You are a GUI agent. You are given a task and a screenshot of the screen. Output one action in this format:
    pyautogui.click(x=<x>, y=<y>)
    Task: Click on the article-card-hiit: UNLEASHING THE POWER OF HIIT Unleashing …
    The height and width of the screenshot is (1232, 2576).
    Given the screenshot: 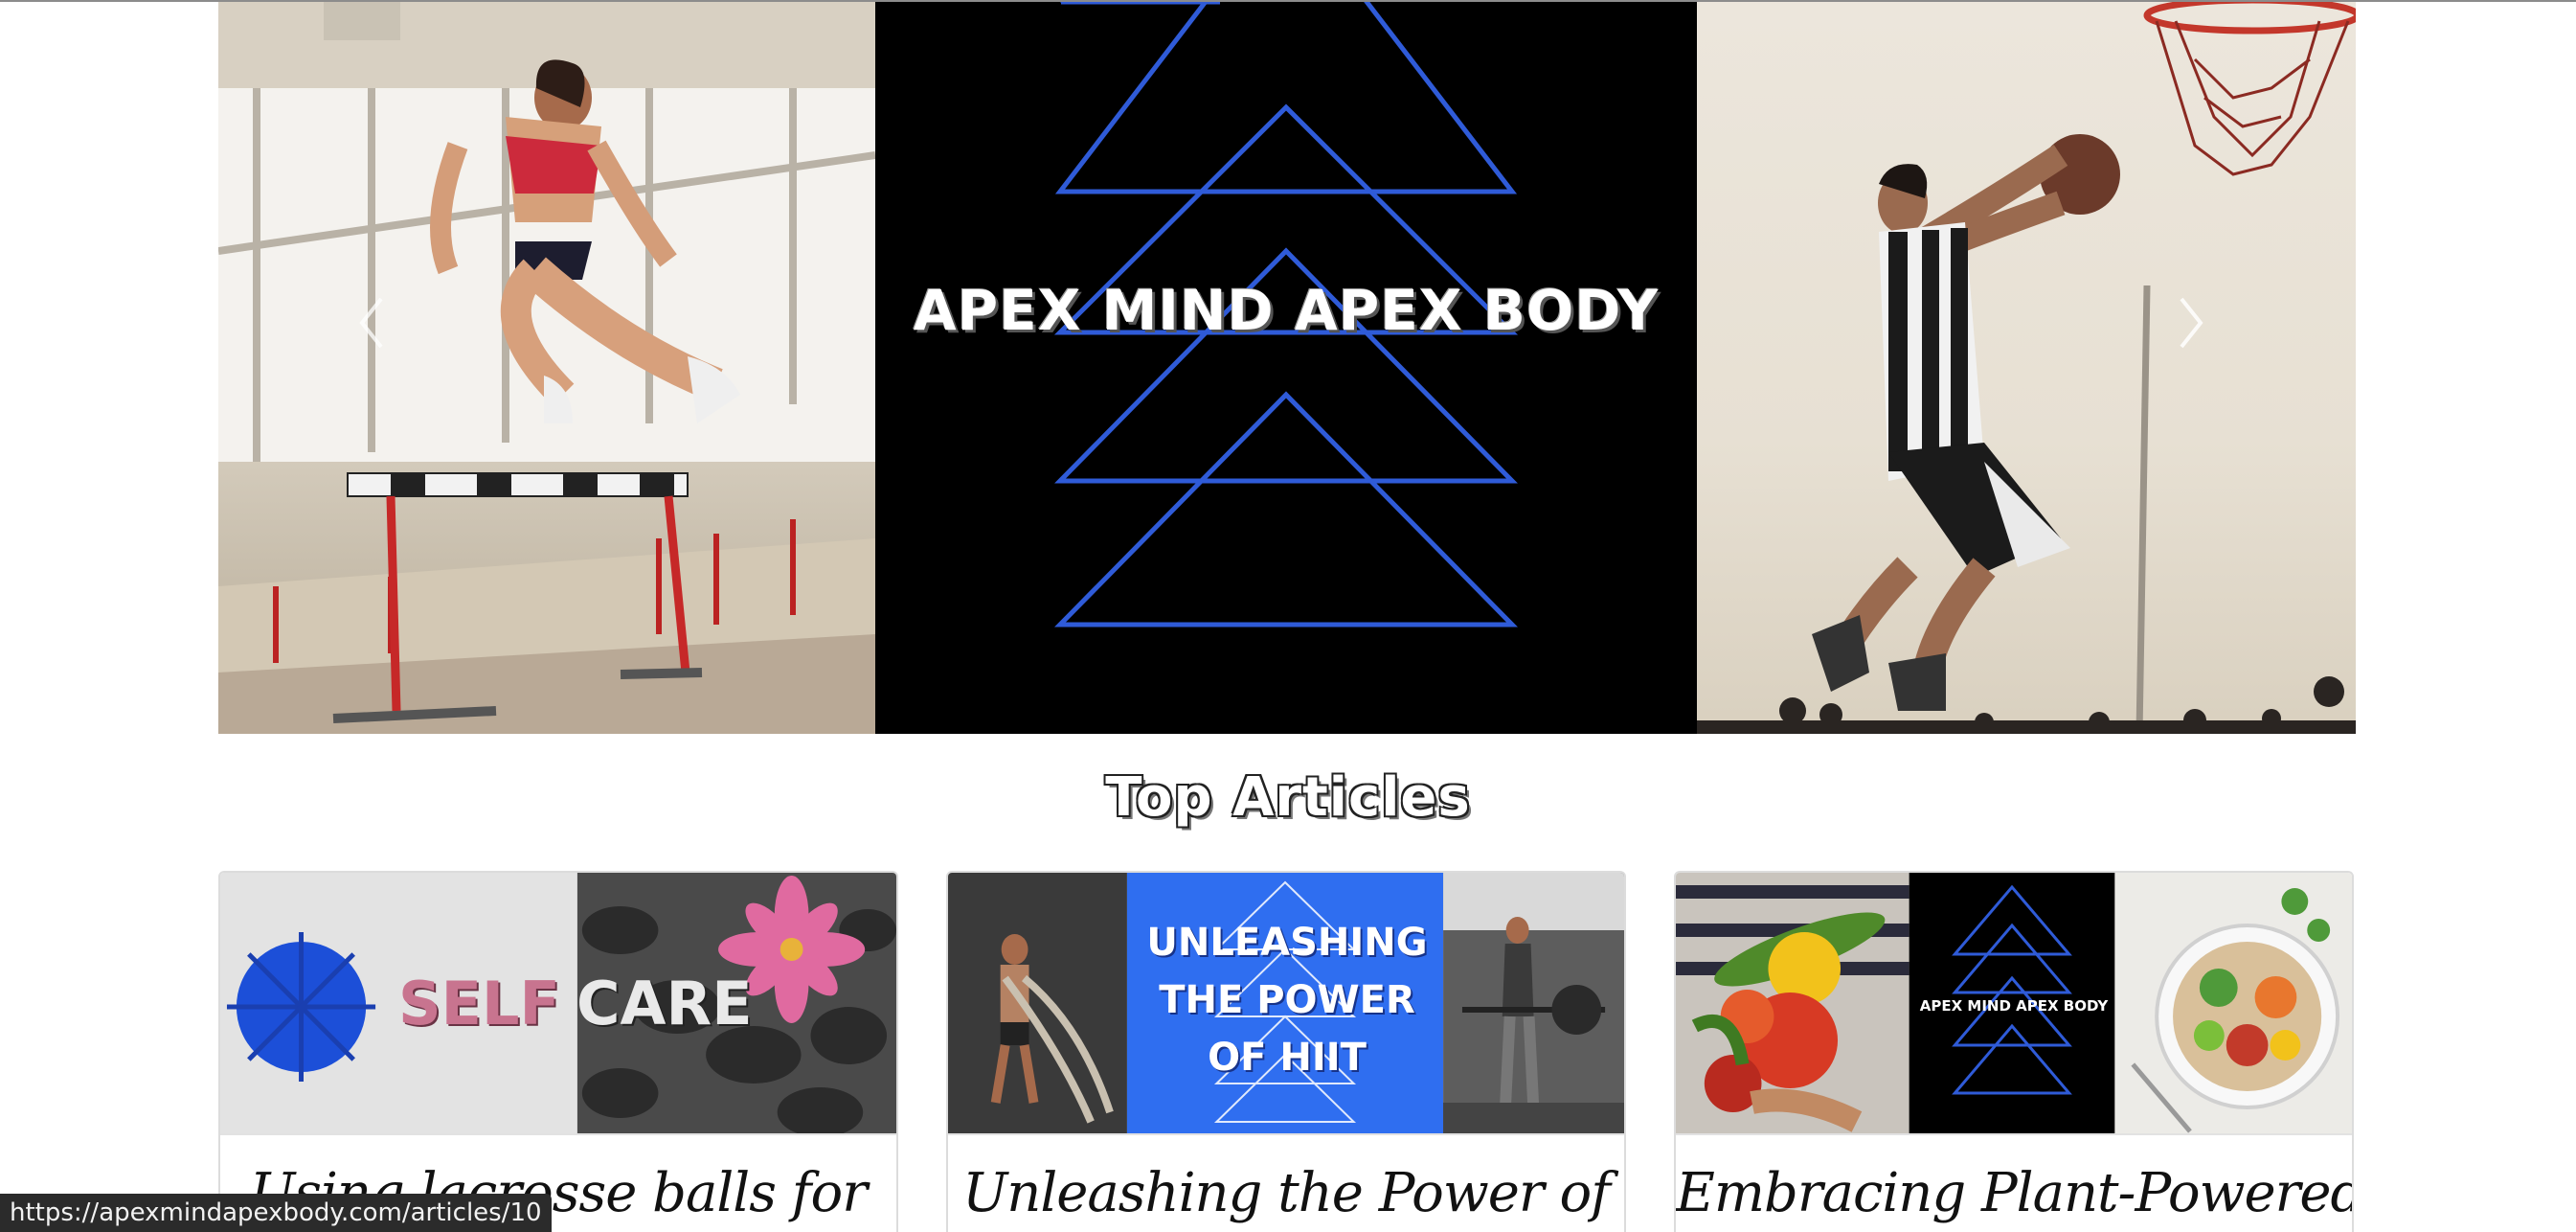 What is the action you would take?
    pyautogui.click(x=1286, y=1051)
    